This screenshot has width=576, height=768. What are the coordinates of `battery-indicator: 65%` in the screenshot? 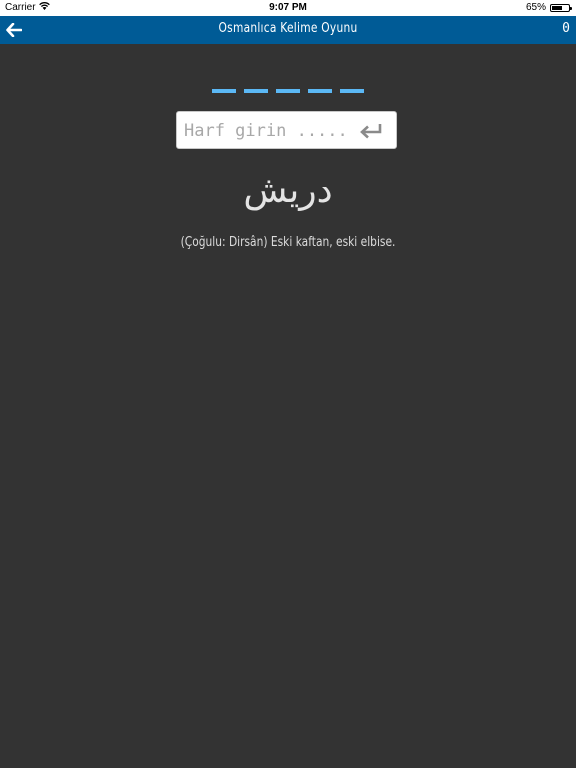 It's located at (548, 7).